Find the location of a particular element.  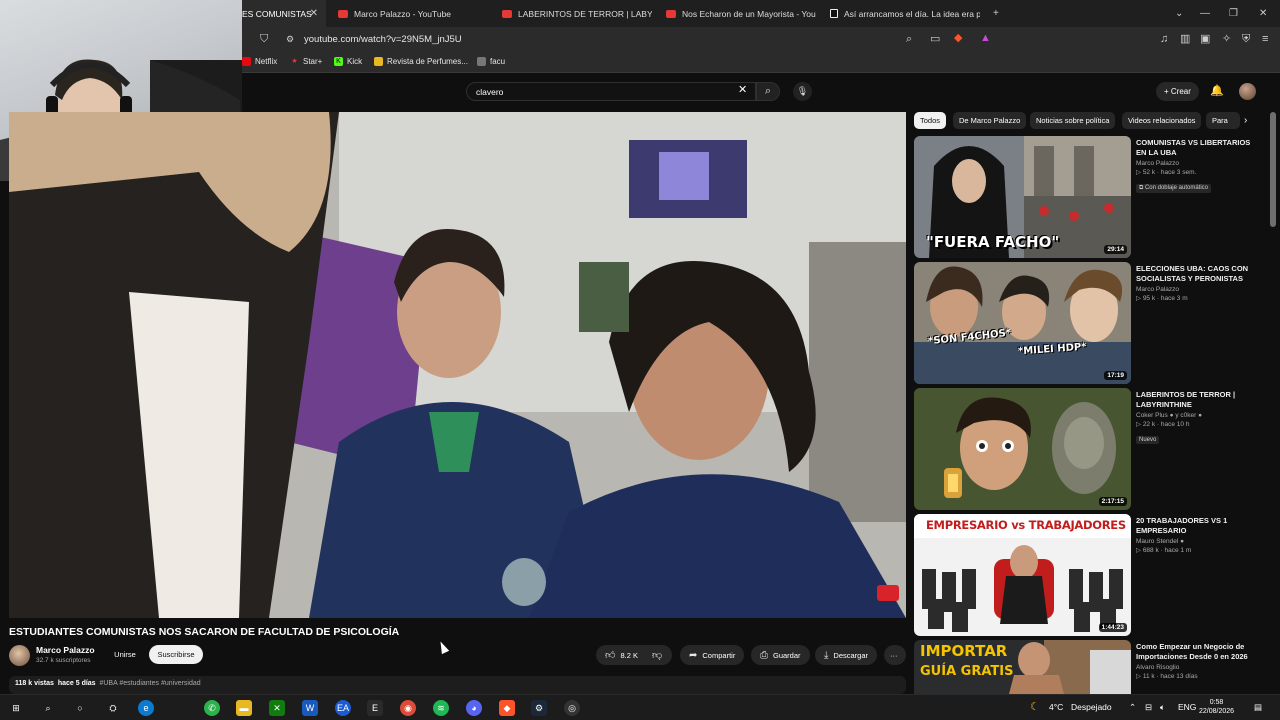

video-thumbnail: "FUERA FACHO" 29:14 is located at coordinates (1022, 197).